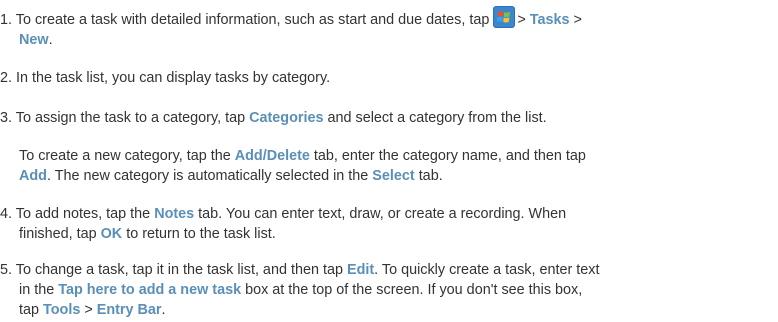 Image resolution: width=778 pixels, height=322 pixels. What do you see at coordinates (129, 310) in the screenshot?
I see `entry-bar-link: Entry Bar` at bounding box center [129, 310].